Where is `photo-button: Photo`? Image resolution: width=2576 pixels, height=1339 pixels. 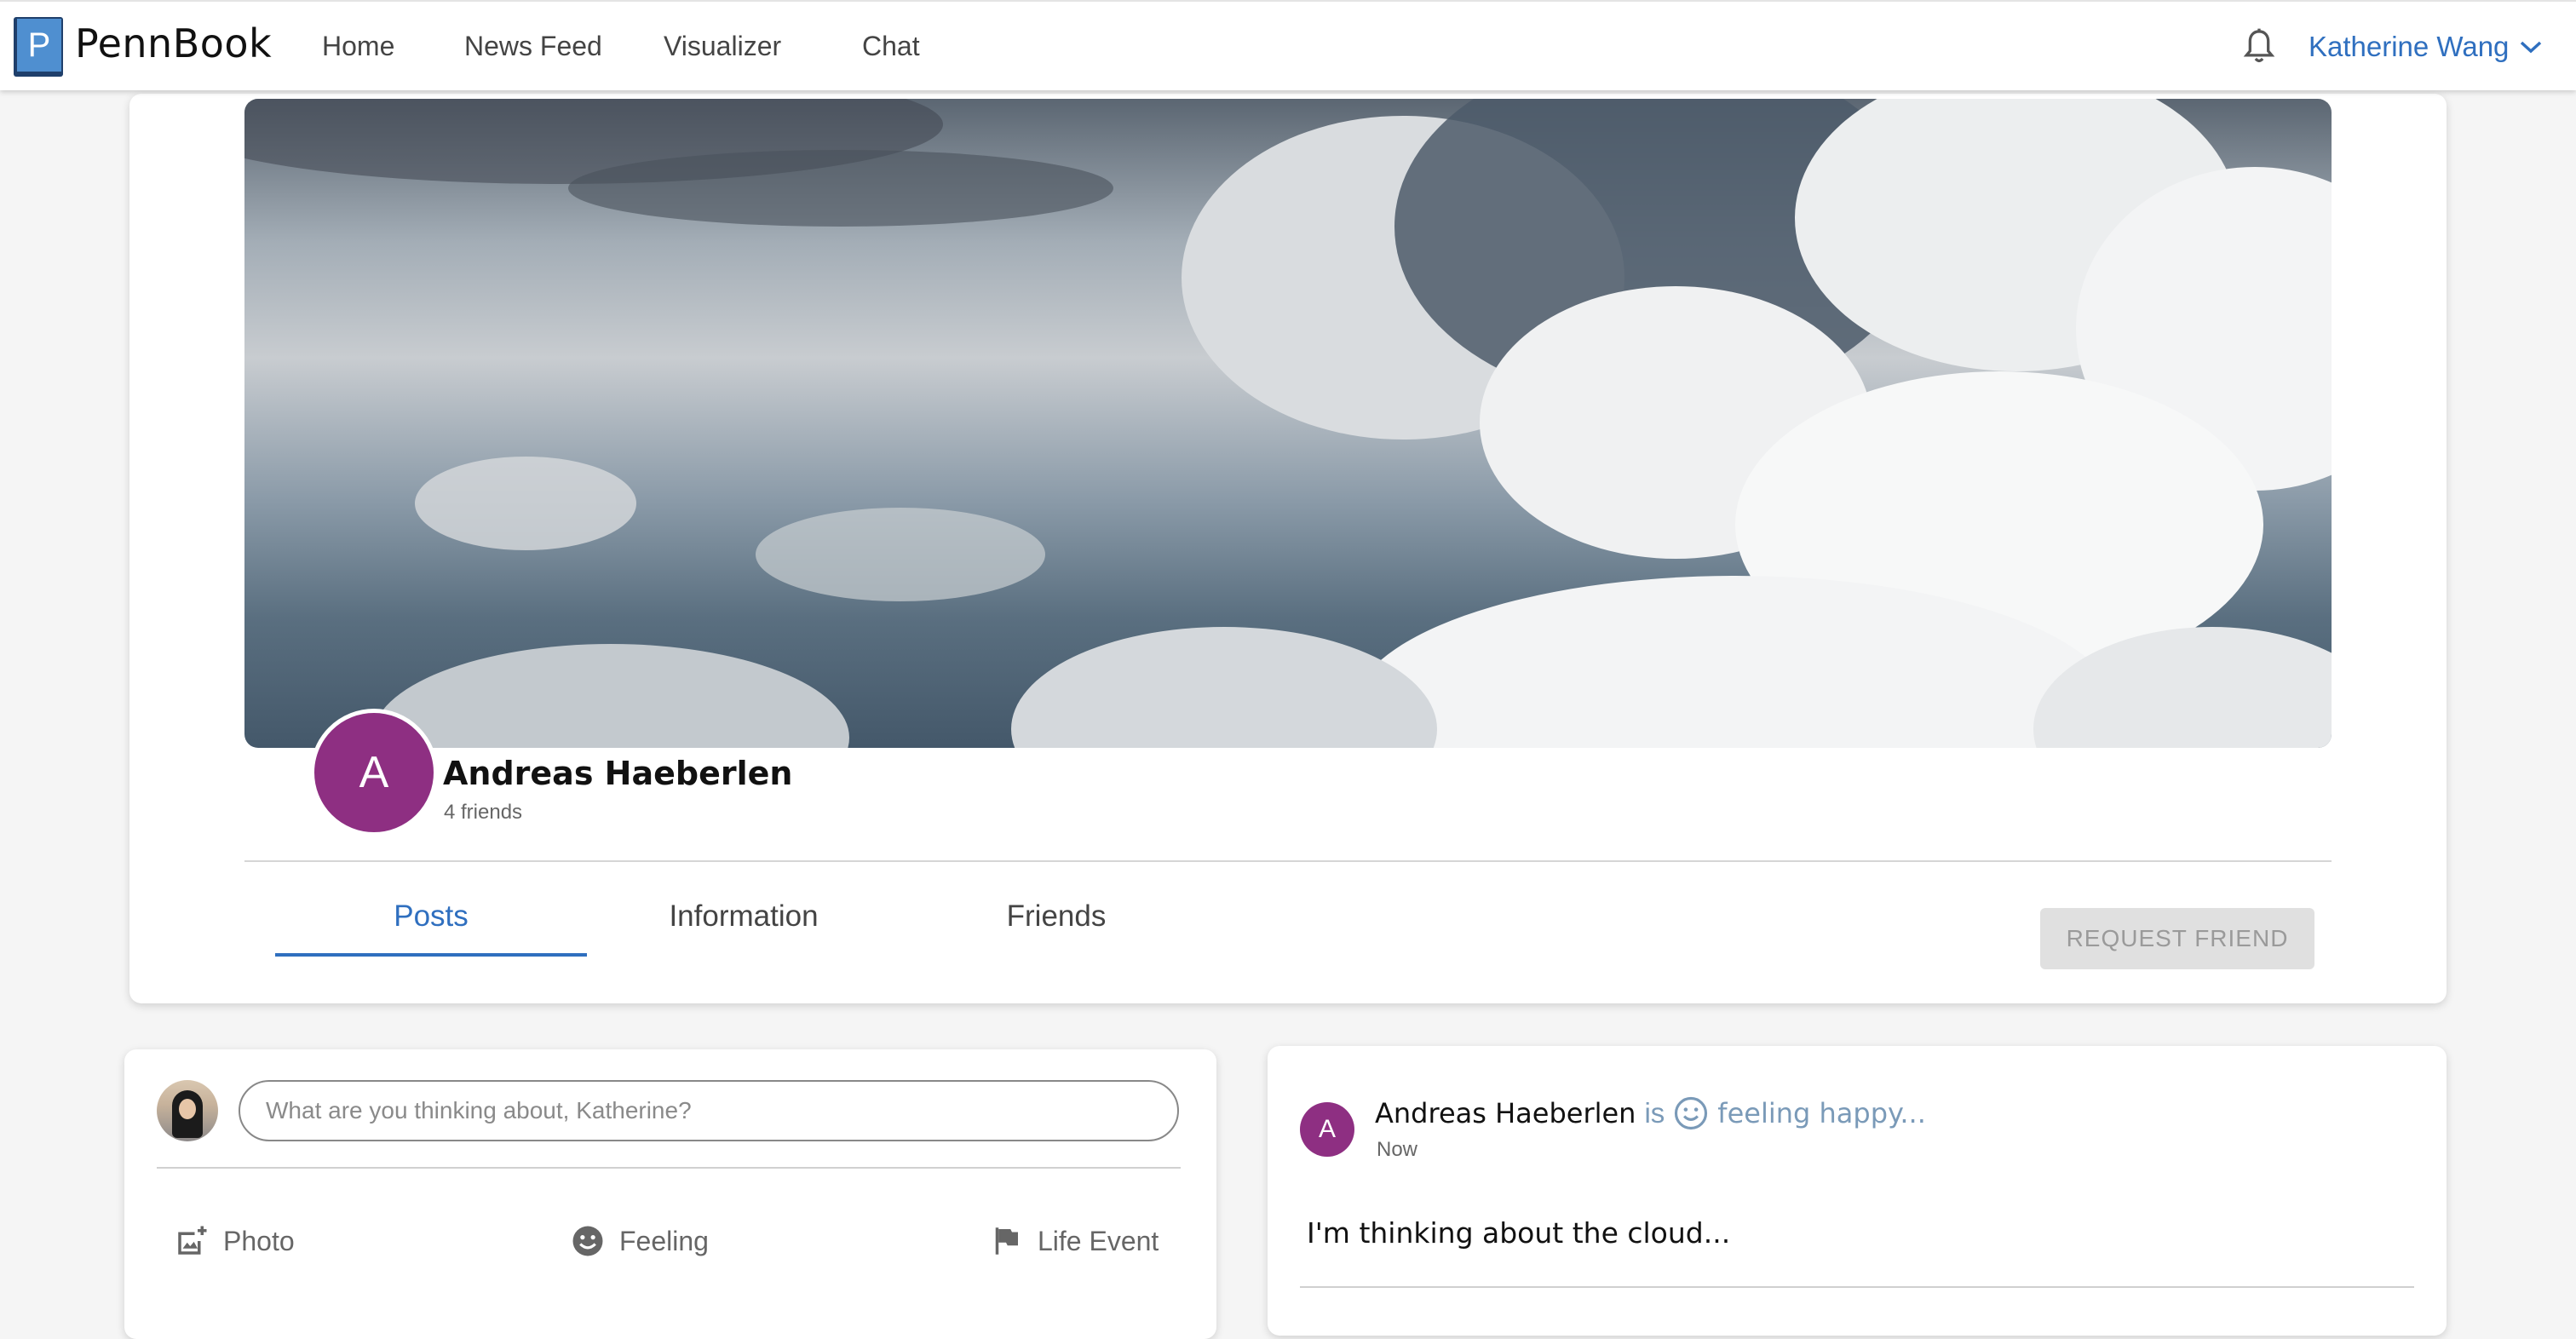 photo-button: Photo is located at coordinates (234, 1241).